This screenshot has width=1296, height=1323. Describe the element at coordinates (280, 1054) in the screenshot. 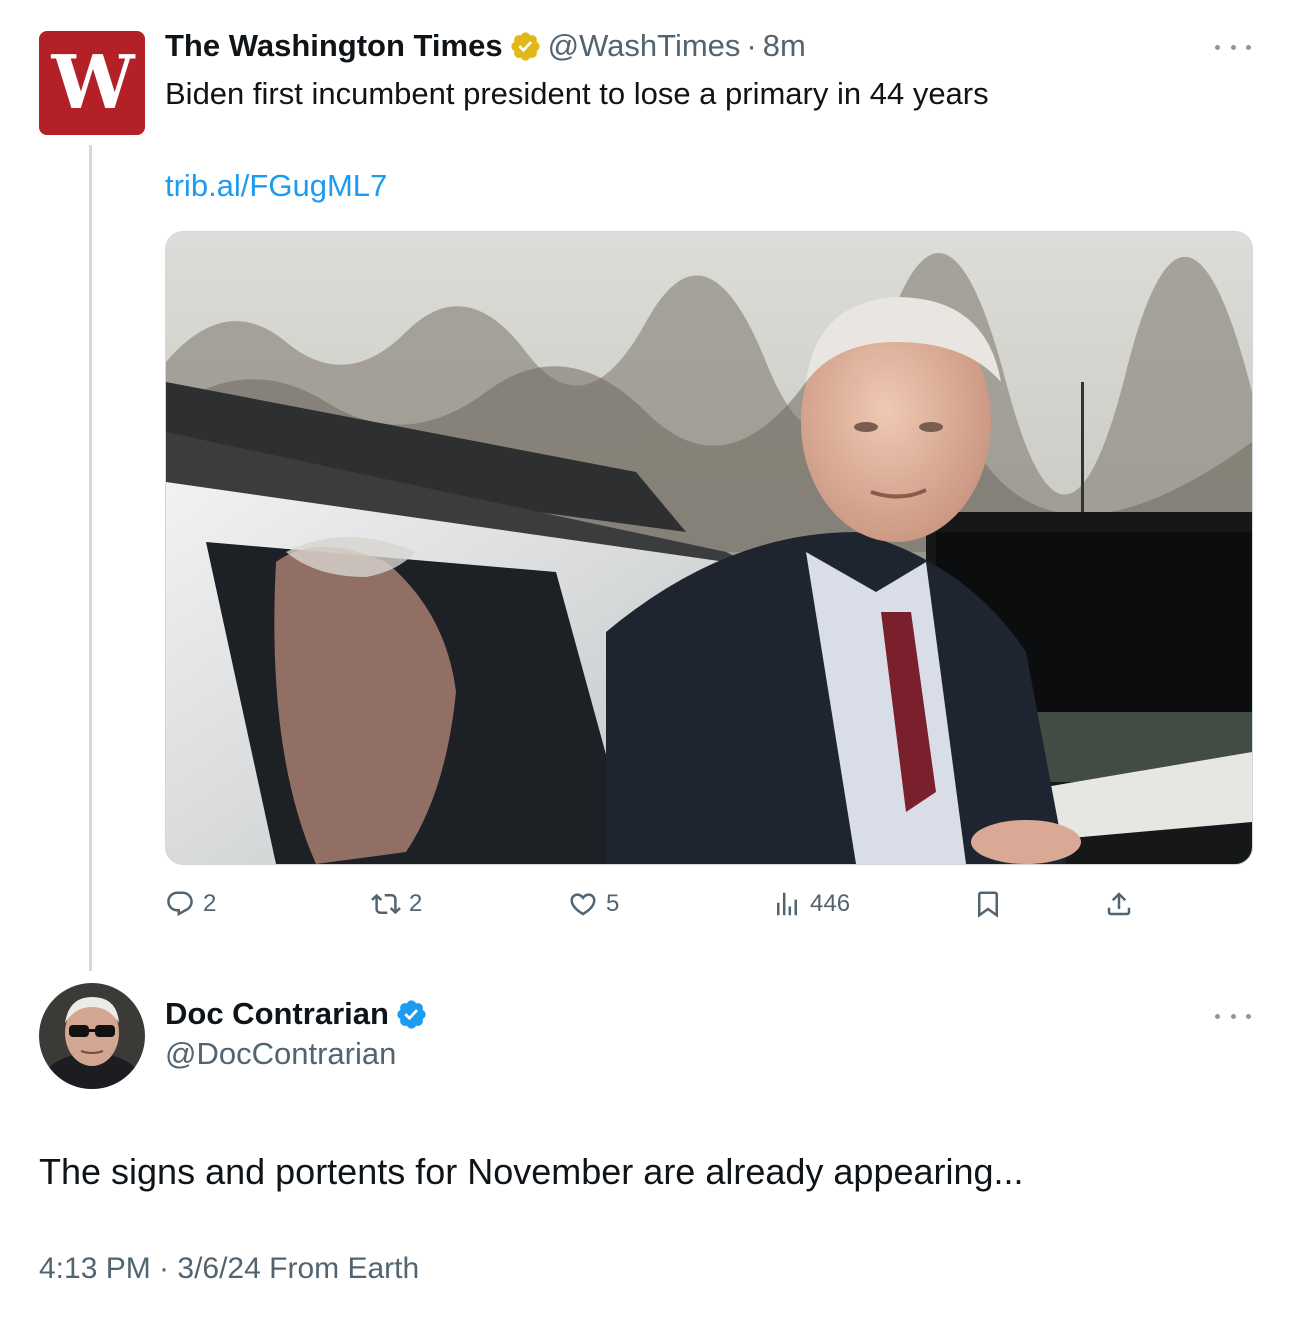

I see `author-handle: @DocContrarian` at that location.